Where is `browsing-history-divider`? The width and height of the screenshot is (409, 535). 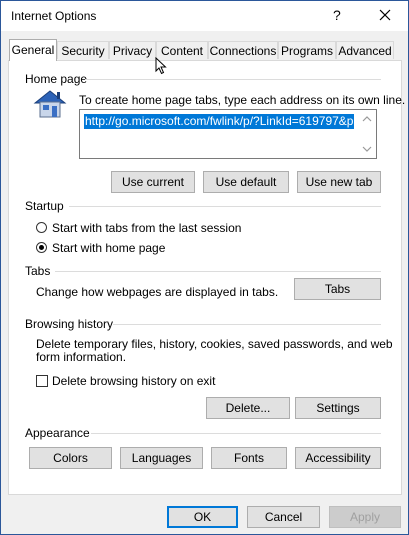
browsing-history-divider is located at coordinates (247, 324).